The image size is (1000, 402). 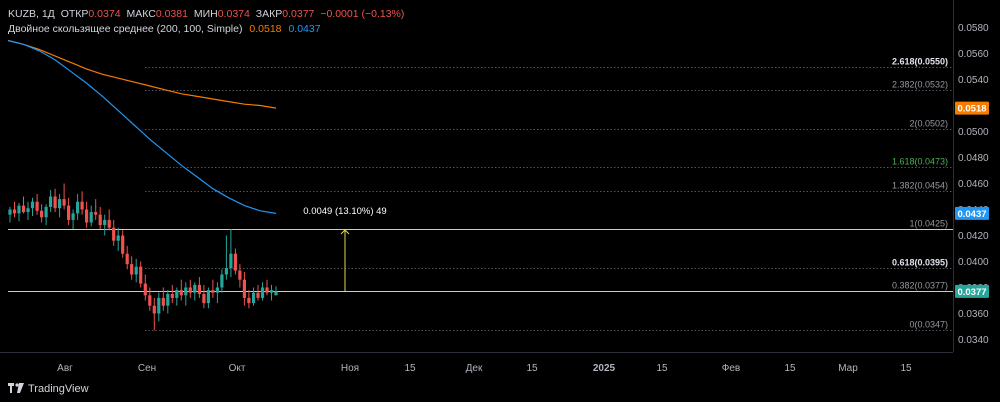 I want to click on ma100-value: 0.0437, so click(x=304, y=29).